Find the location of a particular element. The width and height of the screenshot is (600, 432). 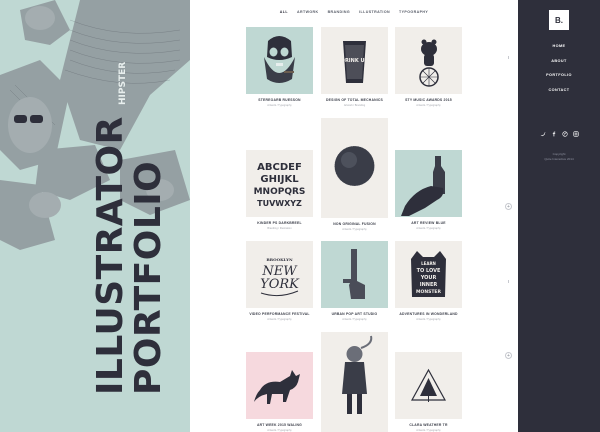

hero-shirt-text: HIPSTER is located at coordinates (123, 83).